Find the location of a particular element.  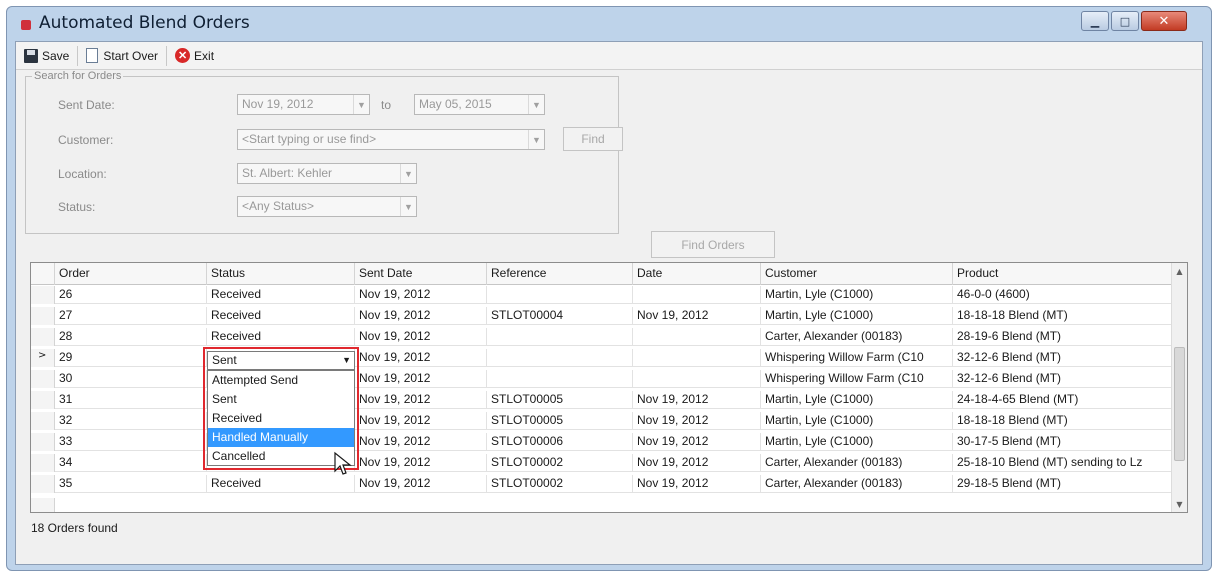

title-bar: Automated Blend Orders ▁ □ ✕ is located at coordinates (609, 24).